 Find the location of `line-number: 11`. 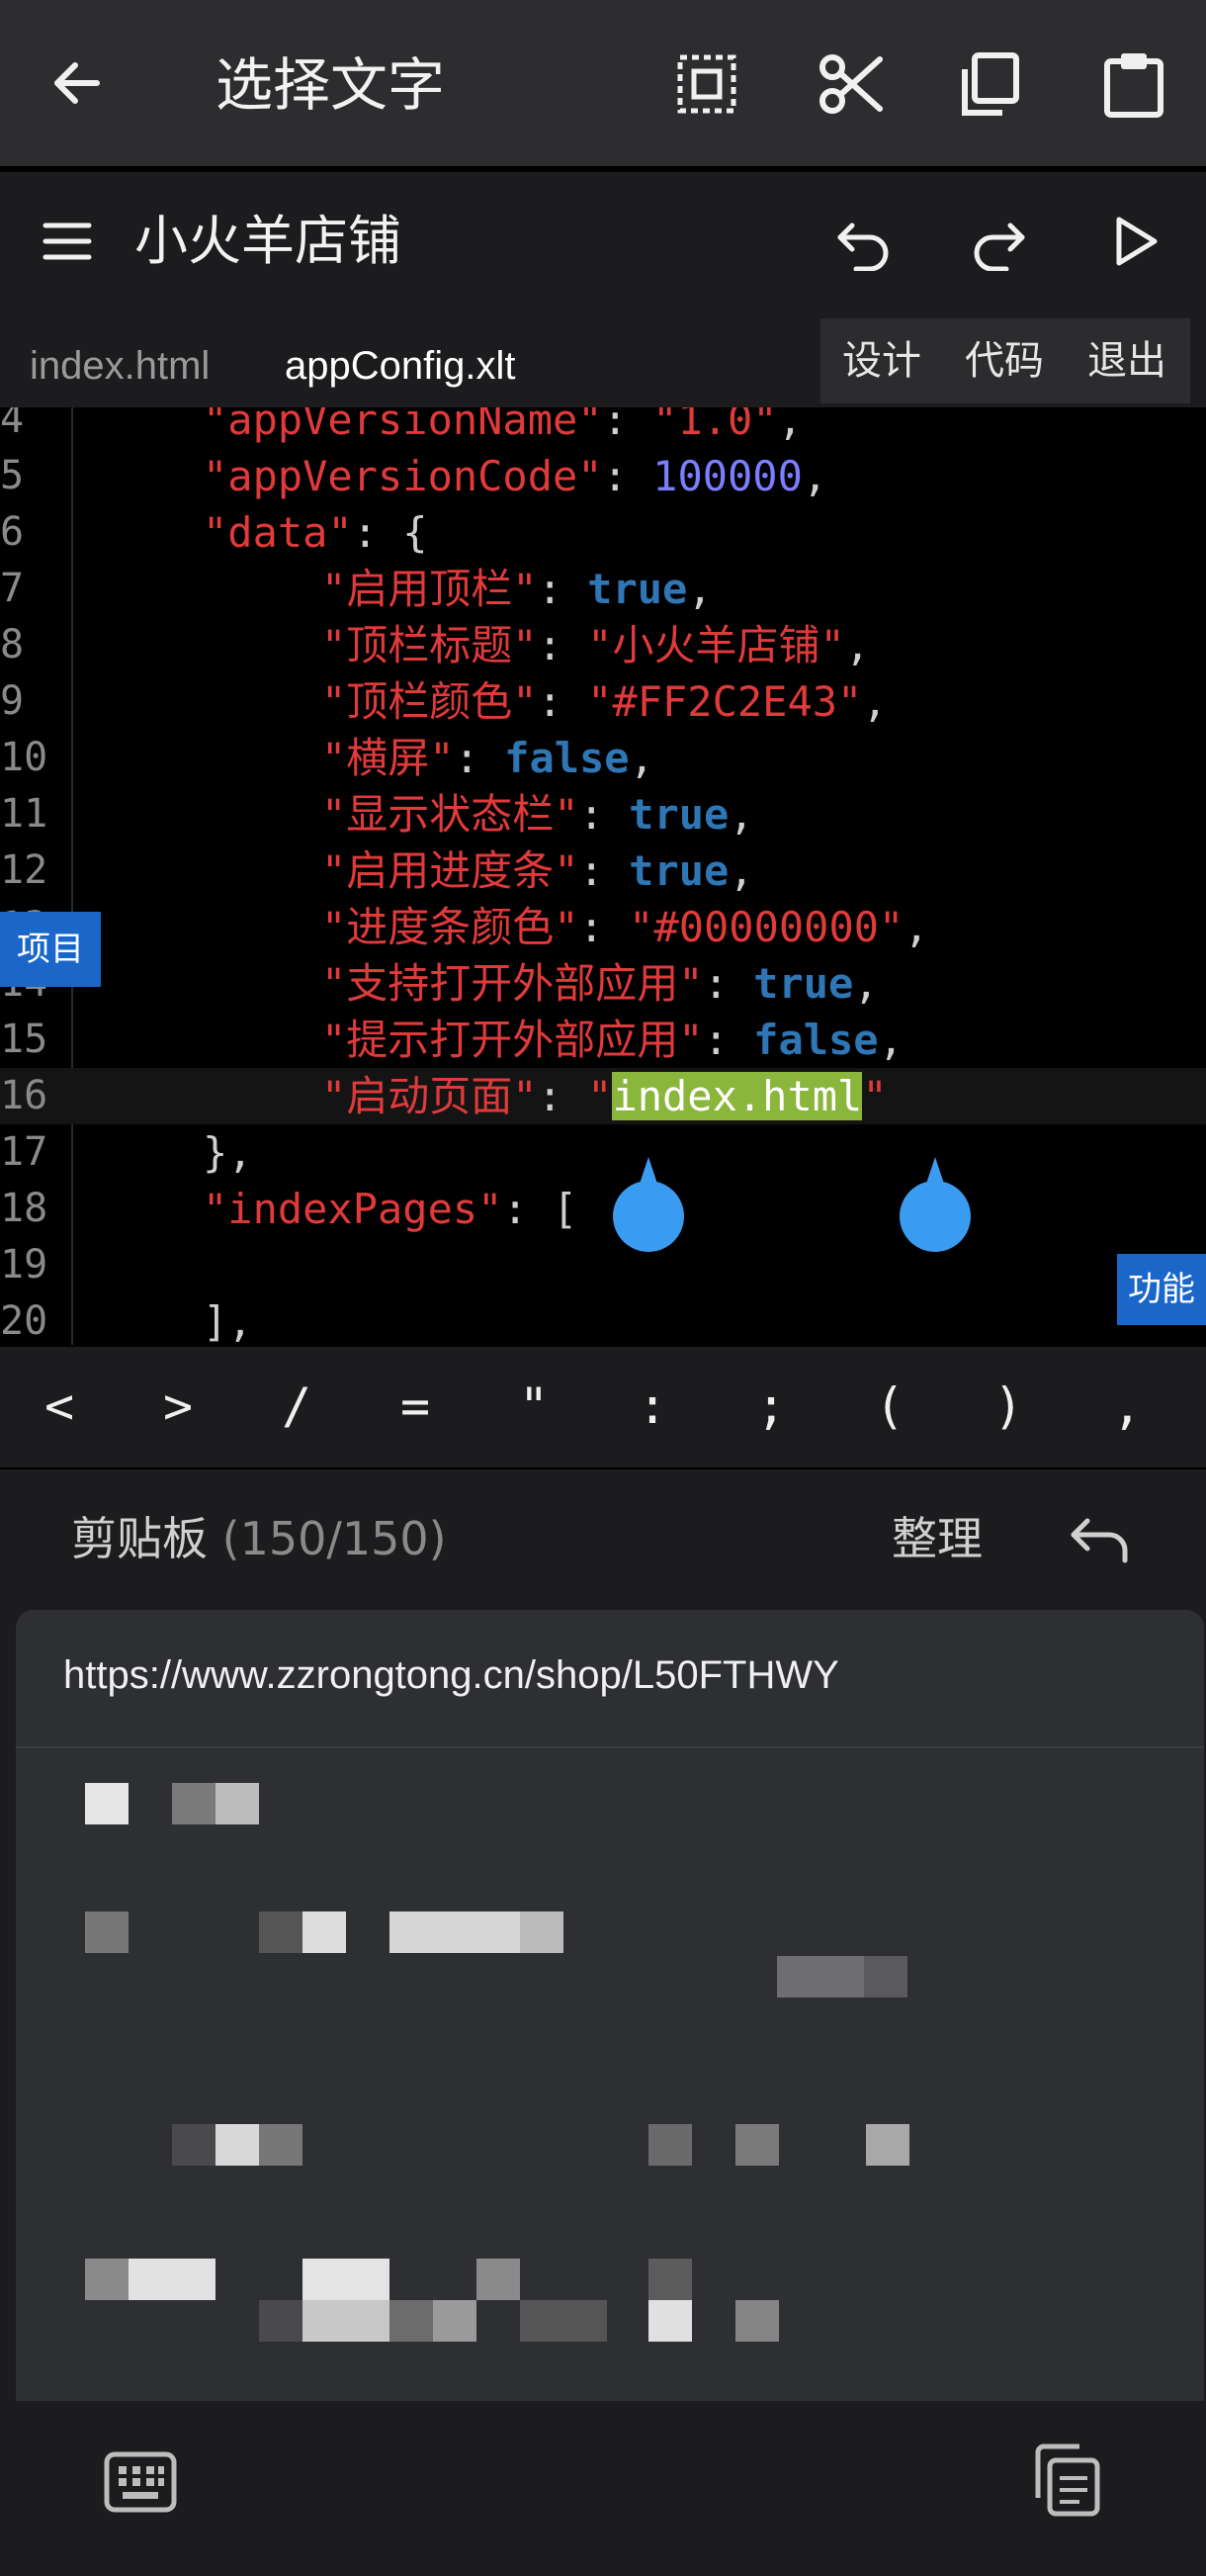

line-number: 11 is located at coordinates (24, 814).